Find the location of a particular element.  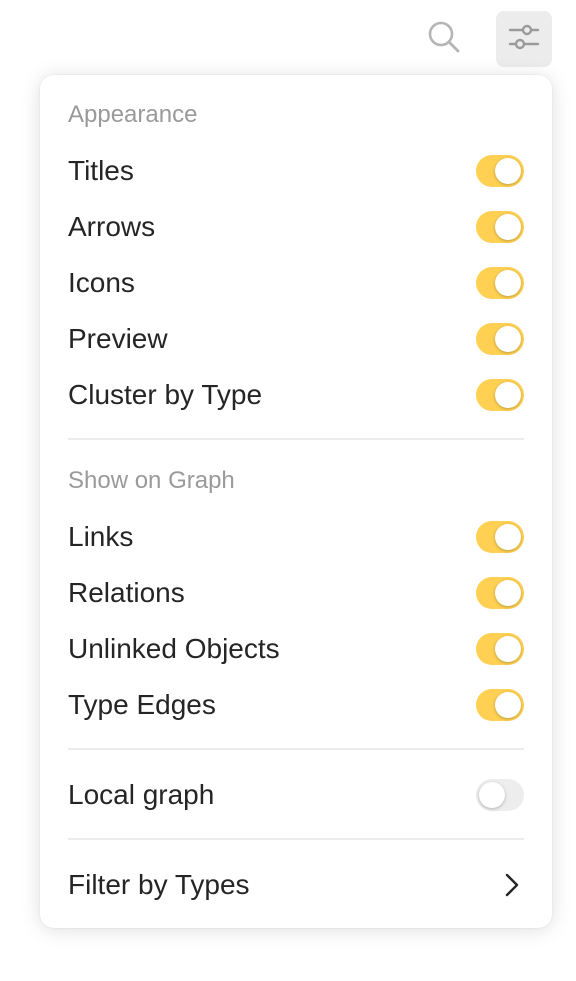

setting-label: Type Edges is located at coordinates (142, 704).